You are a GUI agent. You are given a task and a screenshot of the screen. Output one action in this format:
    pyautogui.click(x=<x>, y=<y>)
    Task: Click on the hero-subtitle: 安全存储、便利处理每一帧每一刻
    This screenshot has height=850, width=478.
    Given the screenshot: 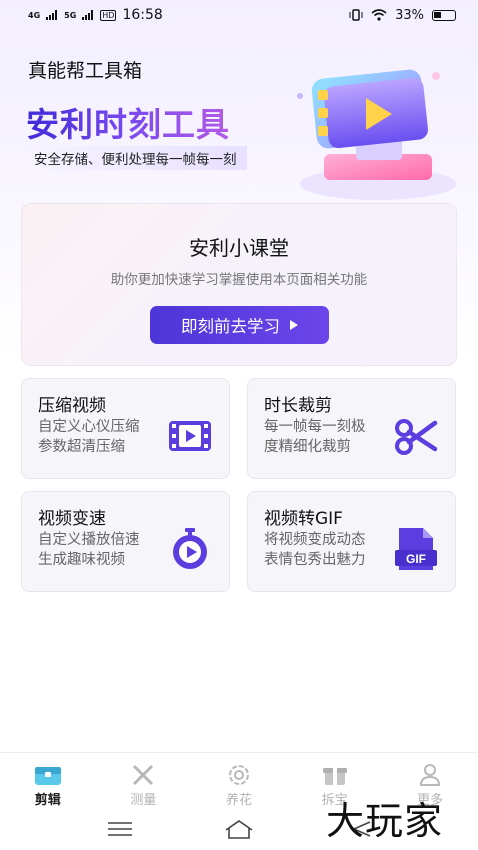 What is the action you would take?
    pyautogui.click(x=137, y=158)
    